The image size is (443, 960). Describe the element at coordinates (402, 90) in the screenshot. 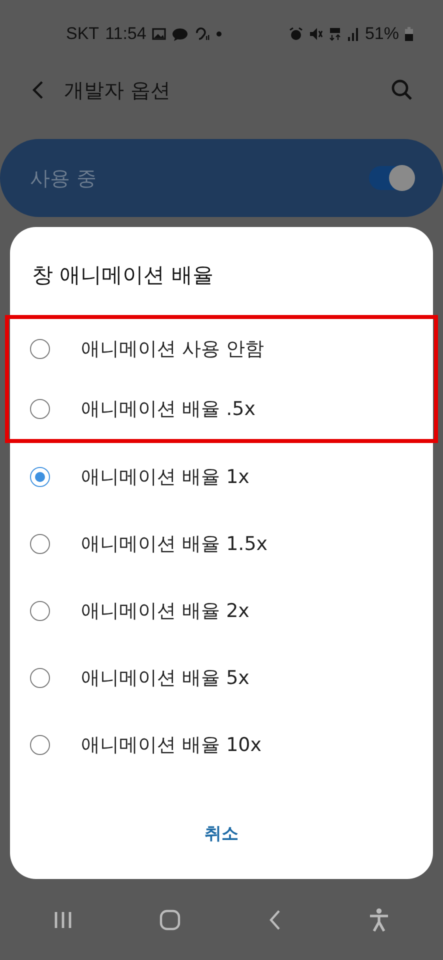

I see `search-icon` at that location.